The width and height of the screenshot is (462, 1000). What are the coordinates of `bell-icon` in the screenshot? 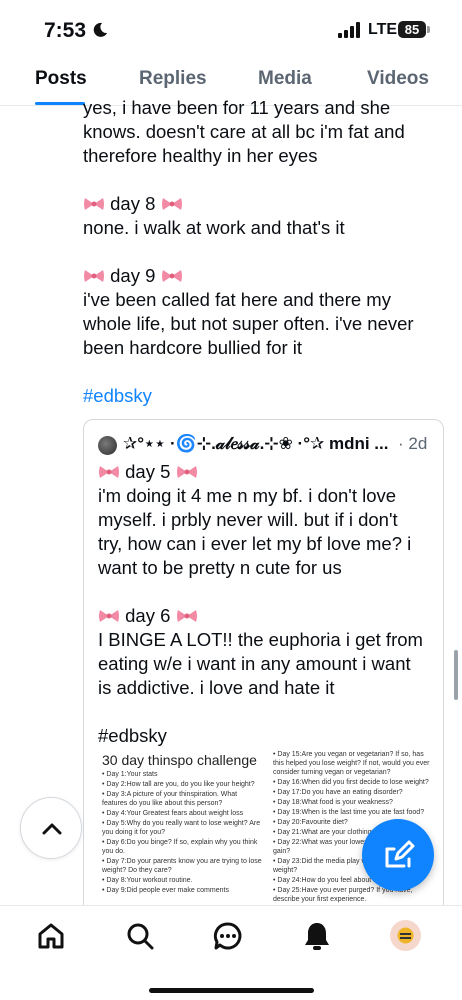 It's located at (317, 936).